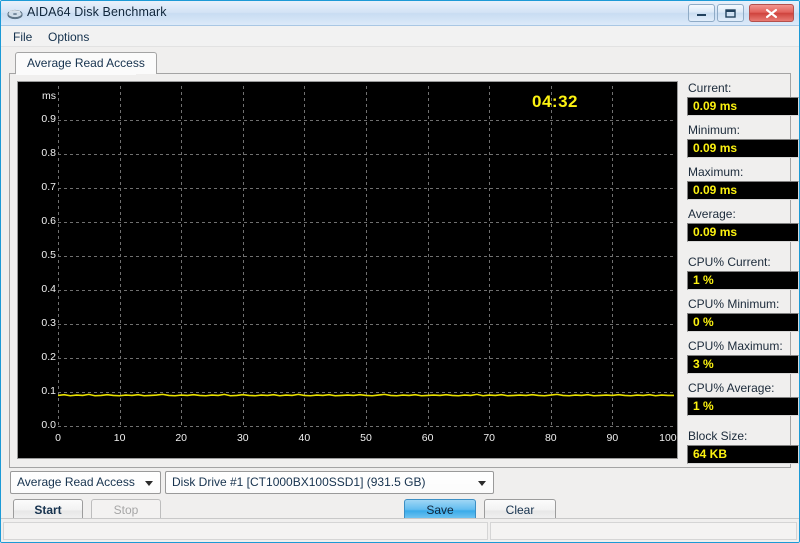 Image resolution: width=800 pixels, height=543 pixels. I want to click on readout-label: CPU% Current:, so click(729, 262).